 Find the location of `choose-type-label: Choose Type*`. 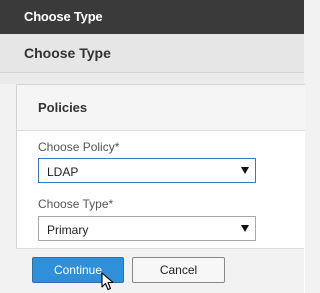

choose-type-label: Choose Type* is located at coordinates (76, 204).